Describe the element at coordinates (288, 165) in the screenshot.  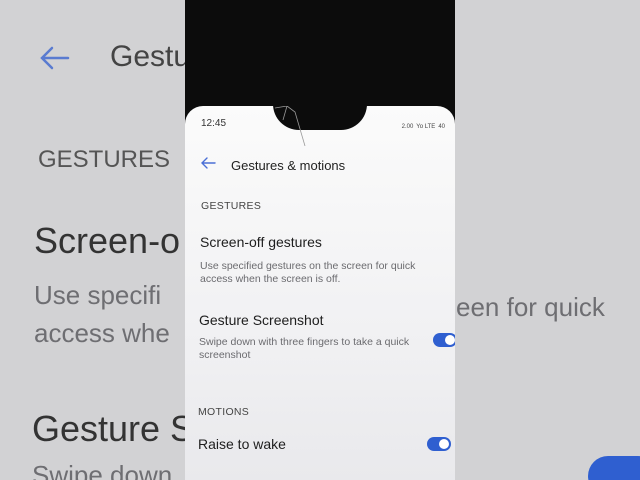
I see `page-title: Gestures & motions` at that location.